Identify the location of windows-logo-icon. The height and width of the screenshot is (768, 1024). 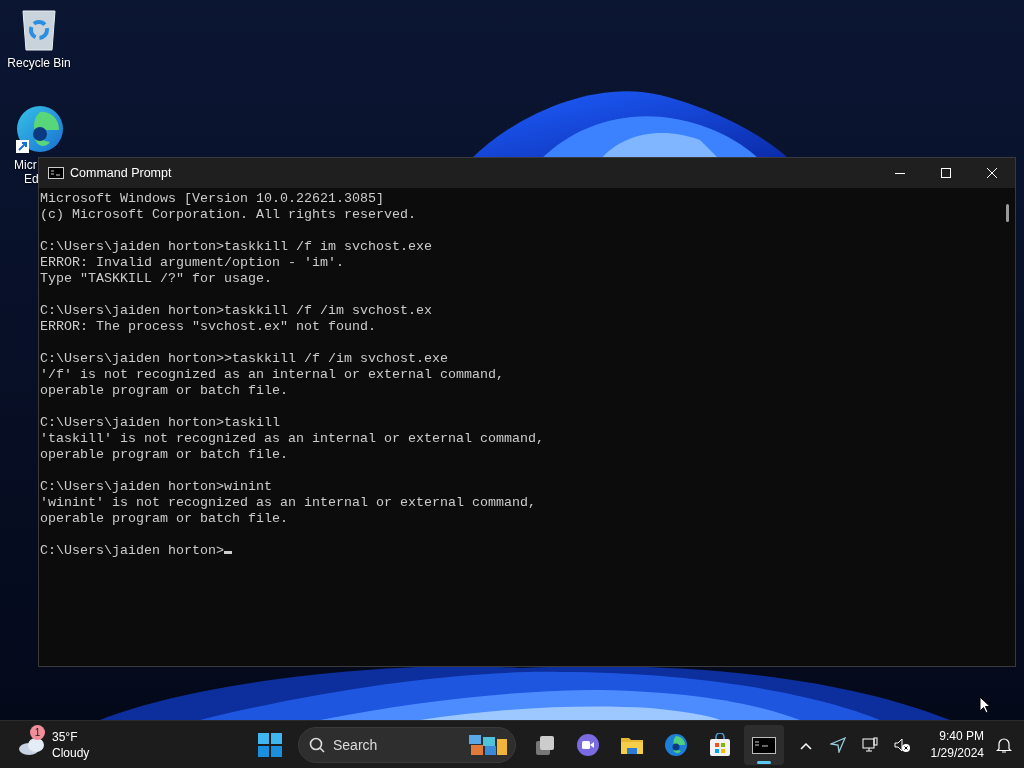
(270, 745).